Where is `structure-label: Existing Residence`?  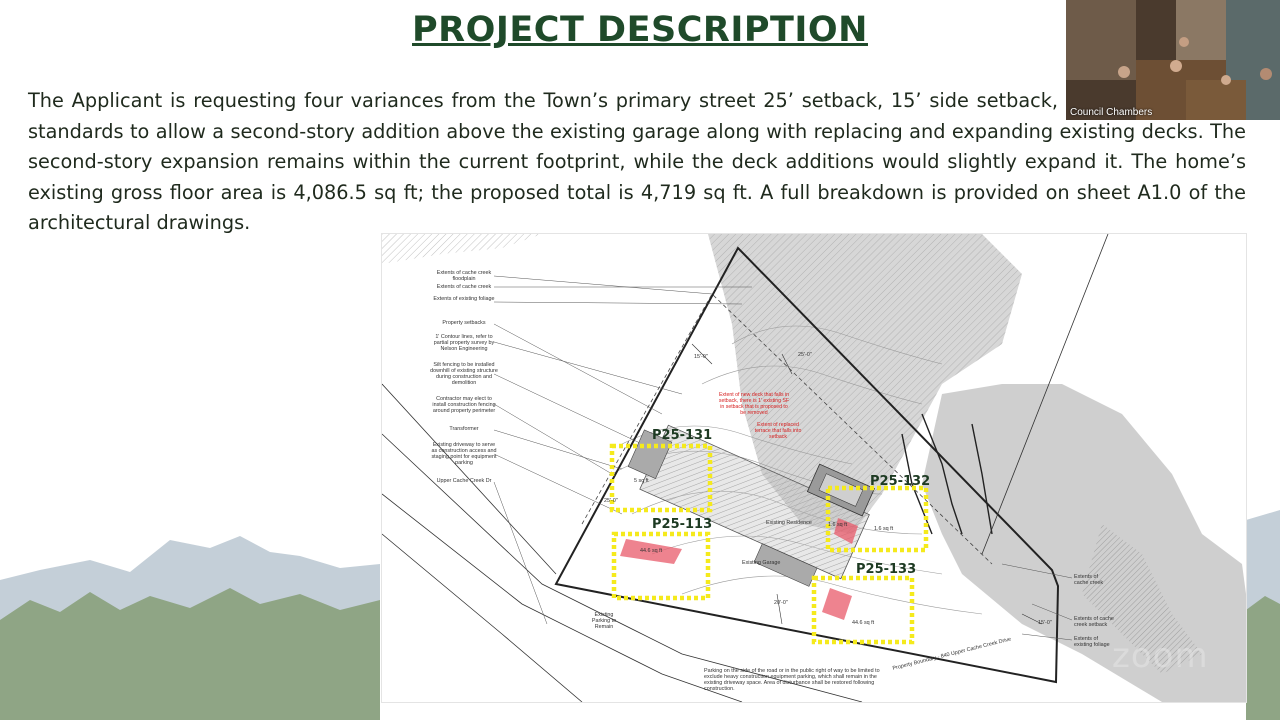
structure-label: Existing Residence is located at coordinates (789, 523).